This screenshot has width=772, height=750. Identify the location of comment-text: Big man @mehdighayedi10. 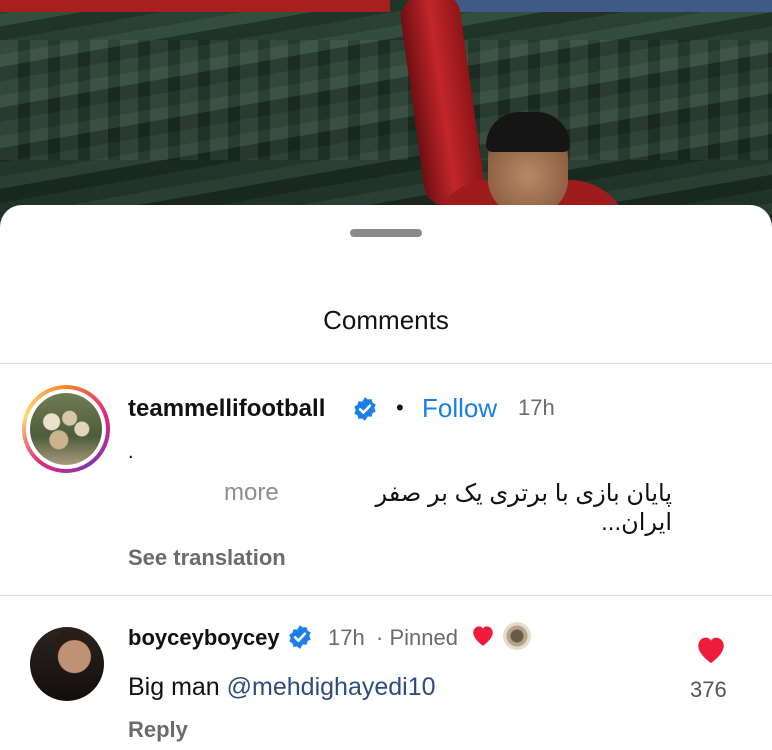
(282, 687).